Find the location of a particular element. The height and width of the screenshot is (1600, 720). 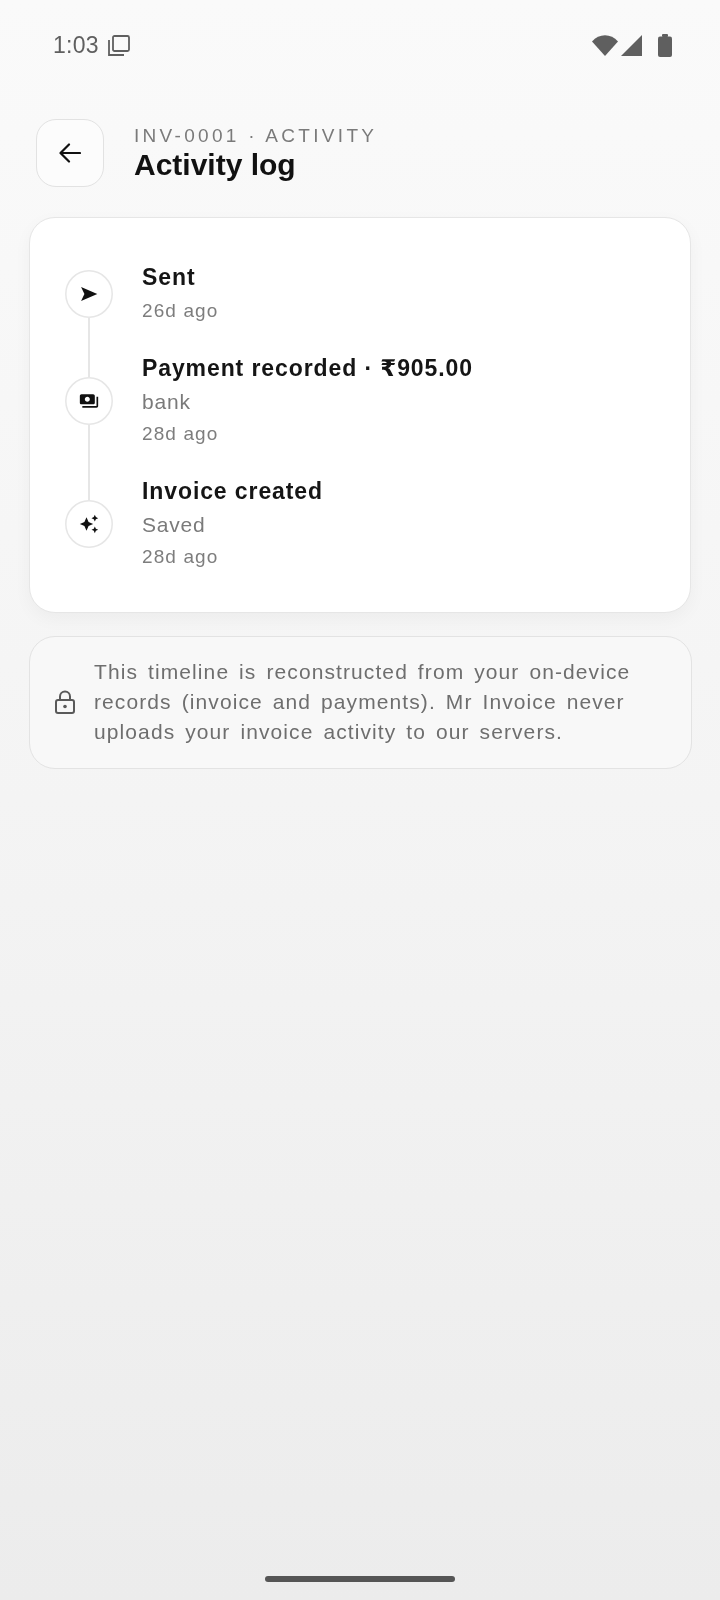

status-time: 1:03 is located at coordinates (76, 45).